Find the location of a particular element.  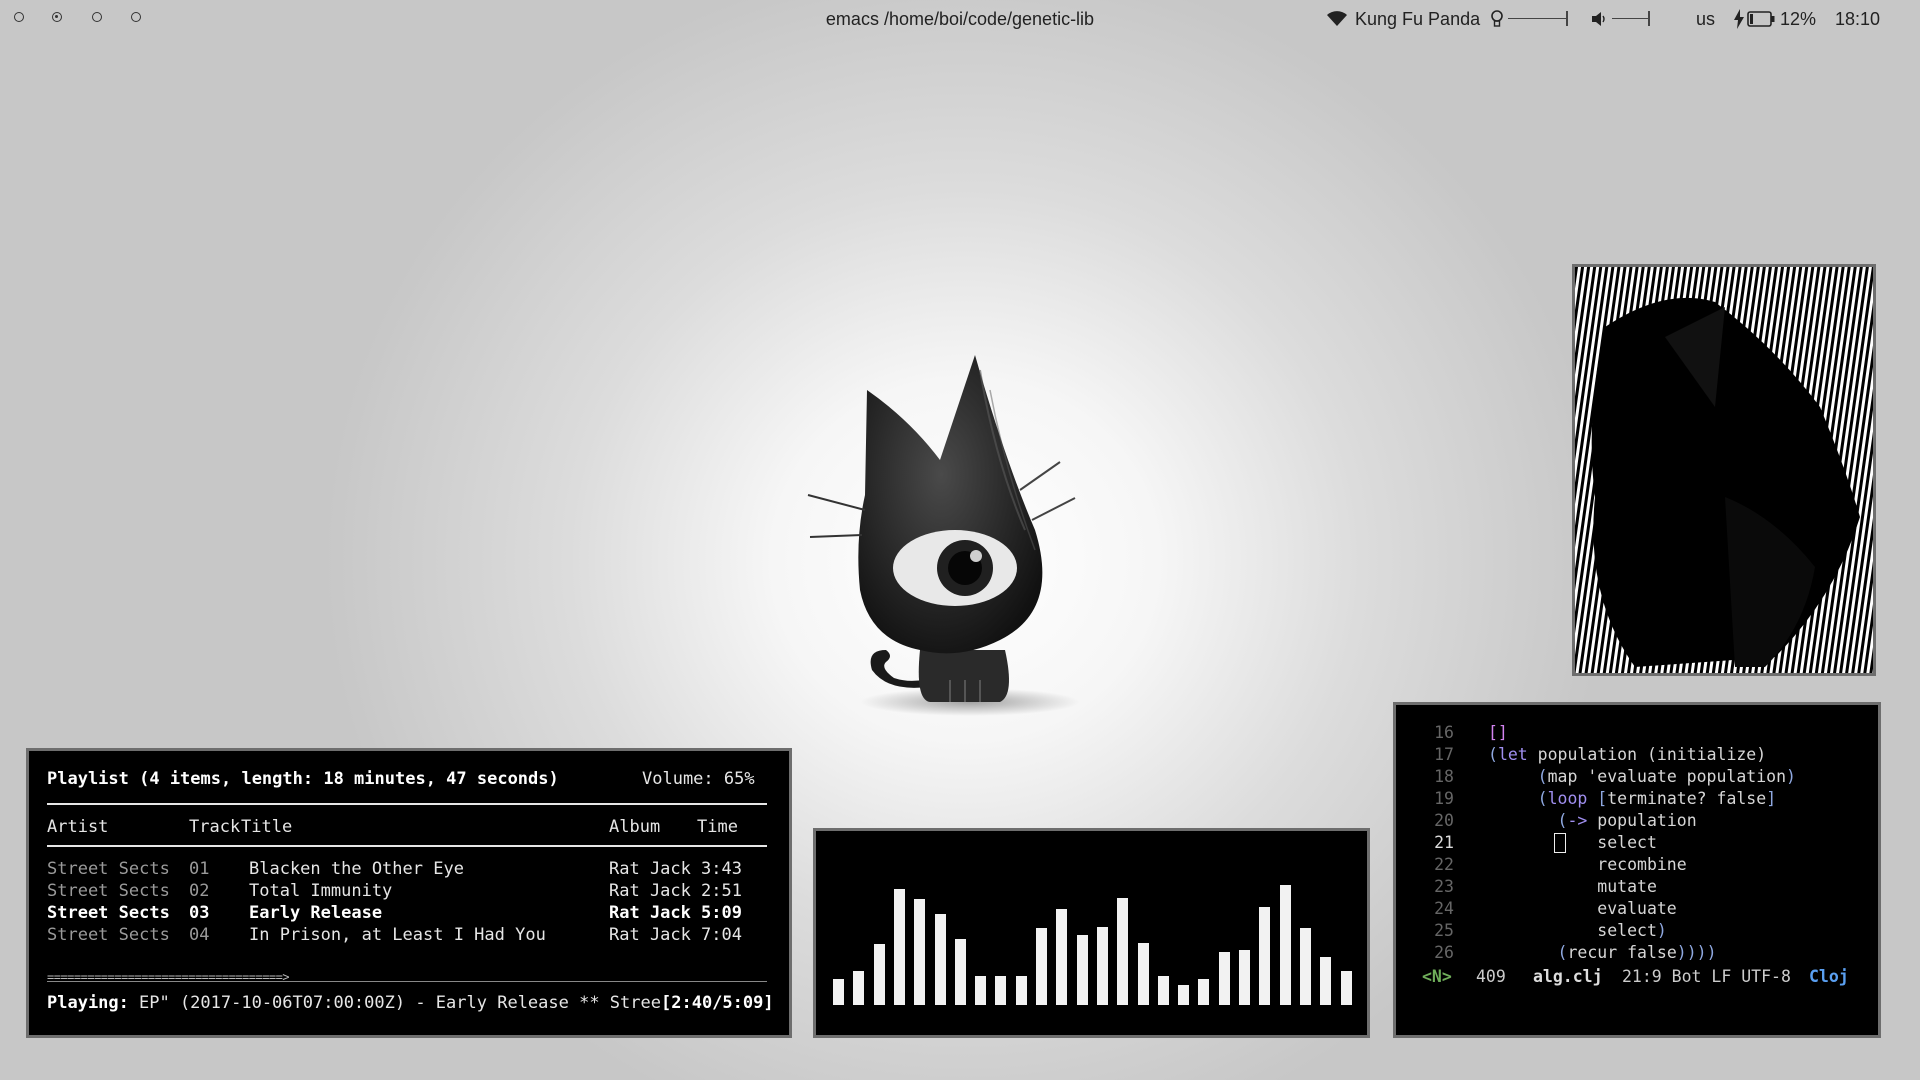

code-line: select is located at coordinates (1572, 842).